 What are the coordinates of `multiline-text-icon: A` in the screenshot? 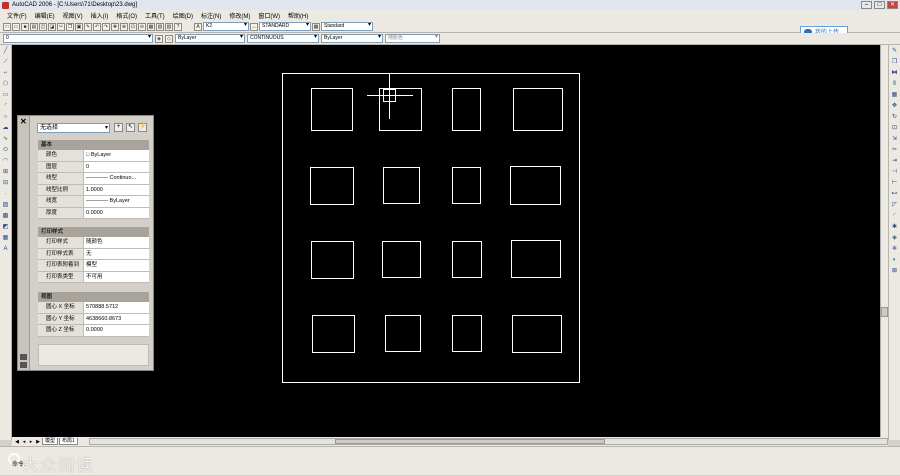 It's located at (6, 249).